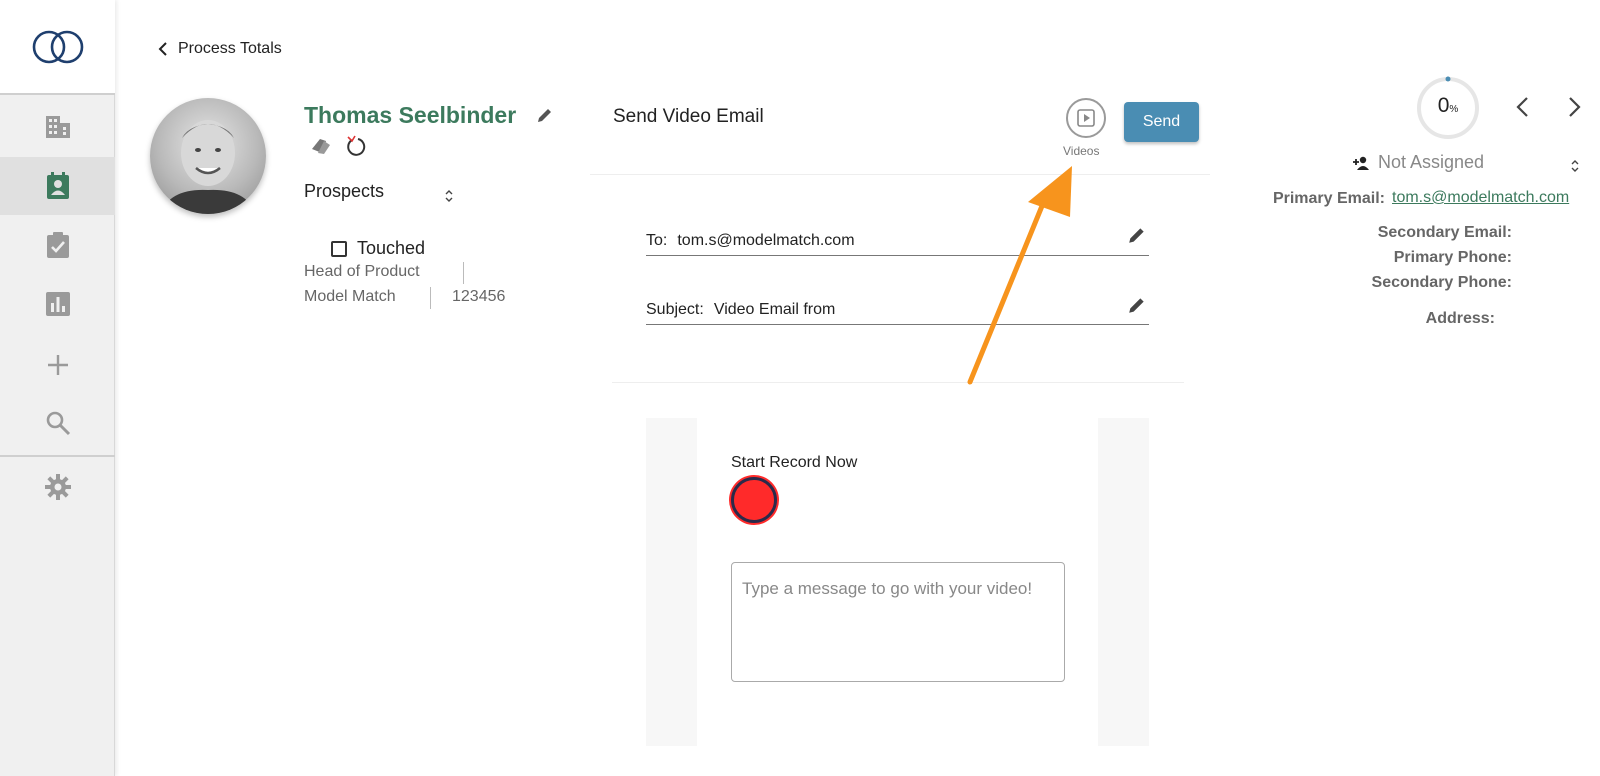  I want to click on primary-phone-label: Primary Phone:, so click(1452, 257).